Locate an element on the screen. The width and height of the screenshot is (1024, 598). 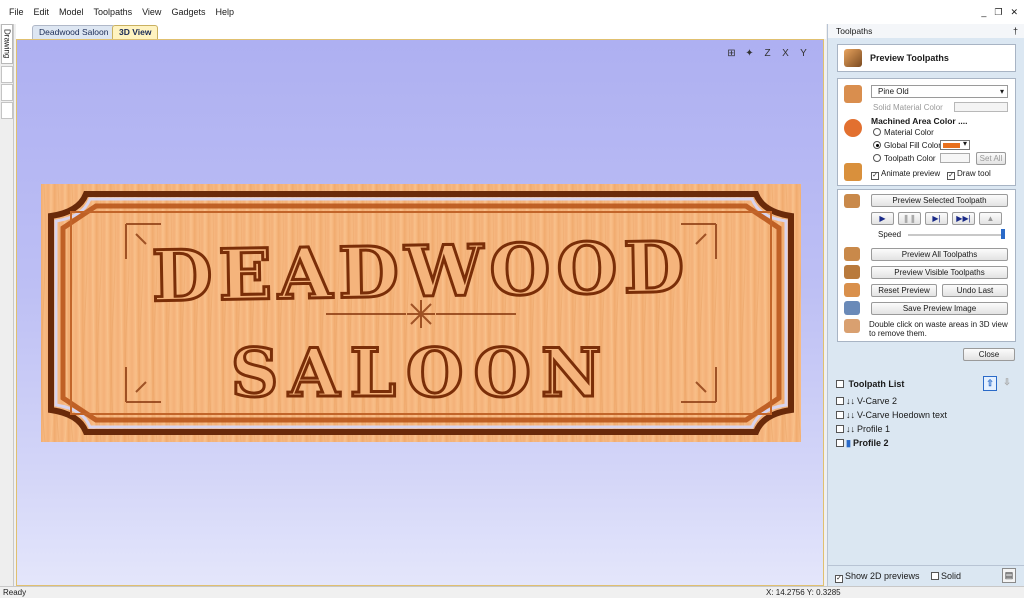
radio-material-color: Material Color is located at coordinates (903, 132).